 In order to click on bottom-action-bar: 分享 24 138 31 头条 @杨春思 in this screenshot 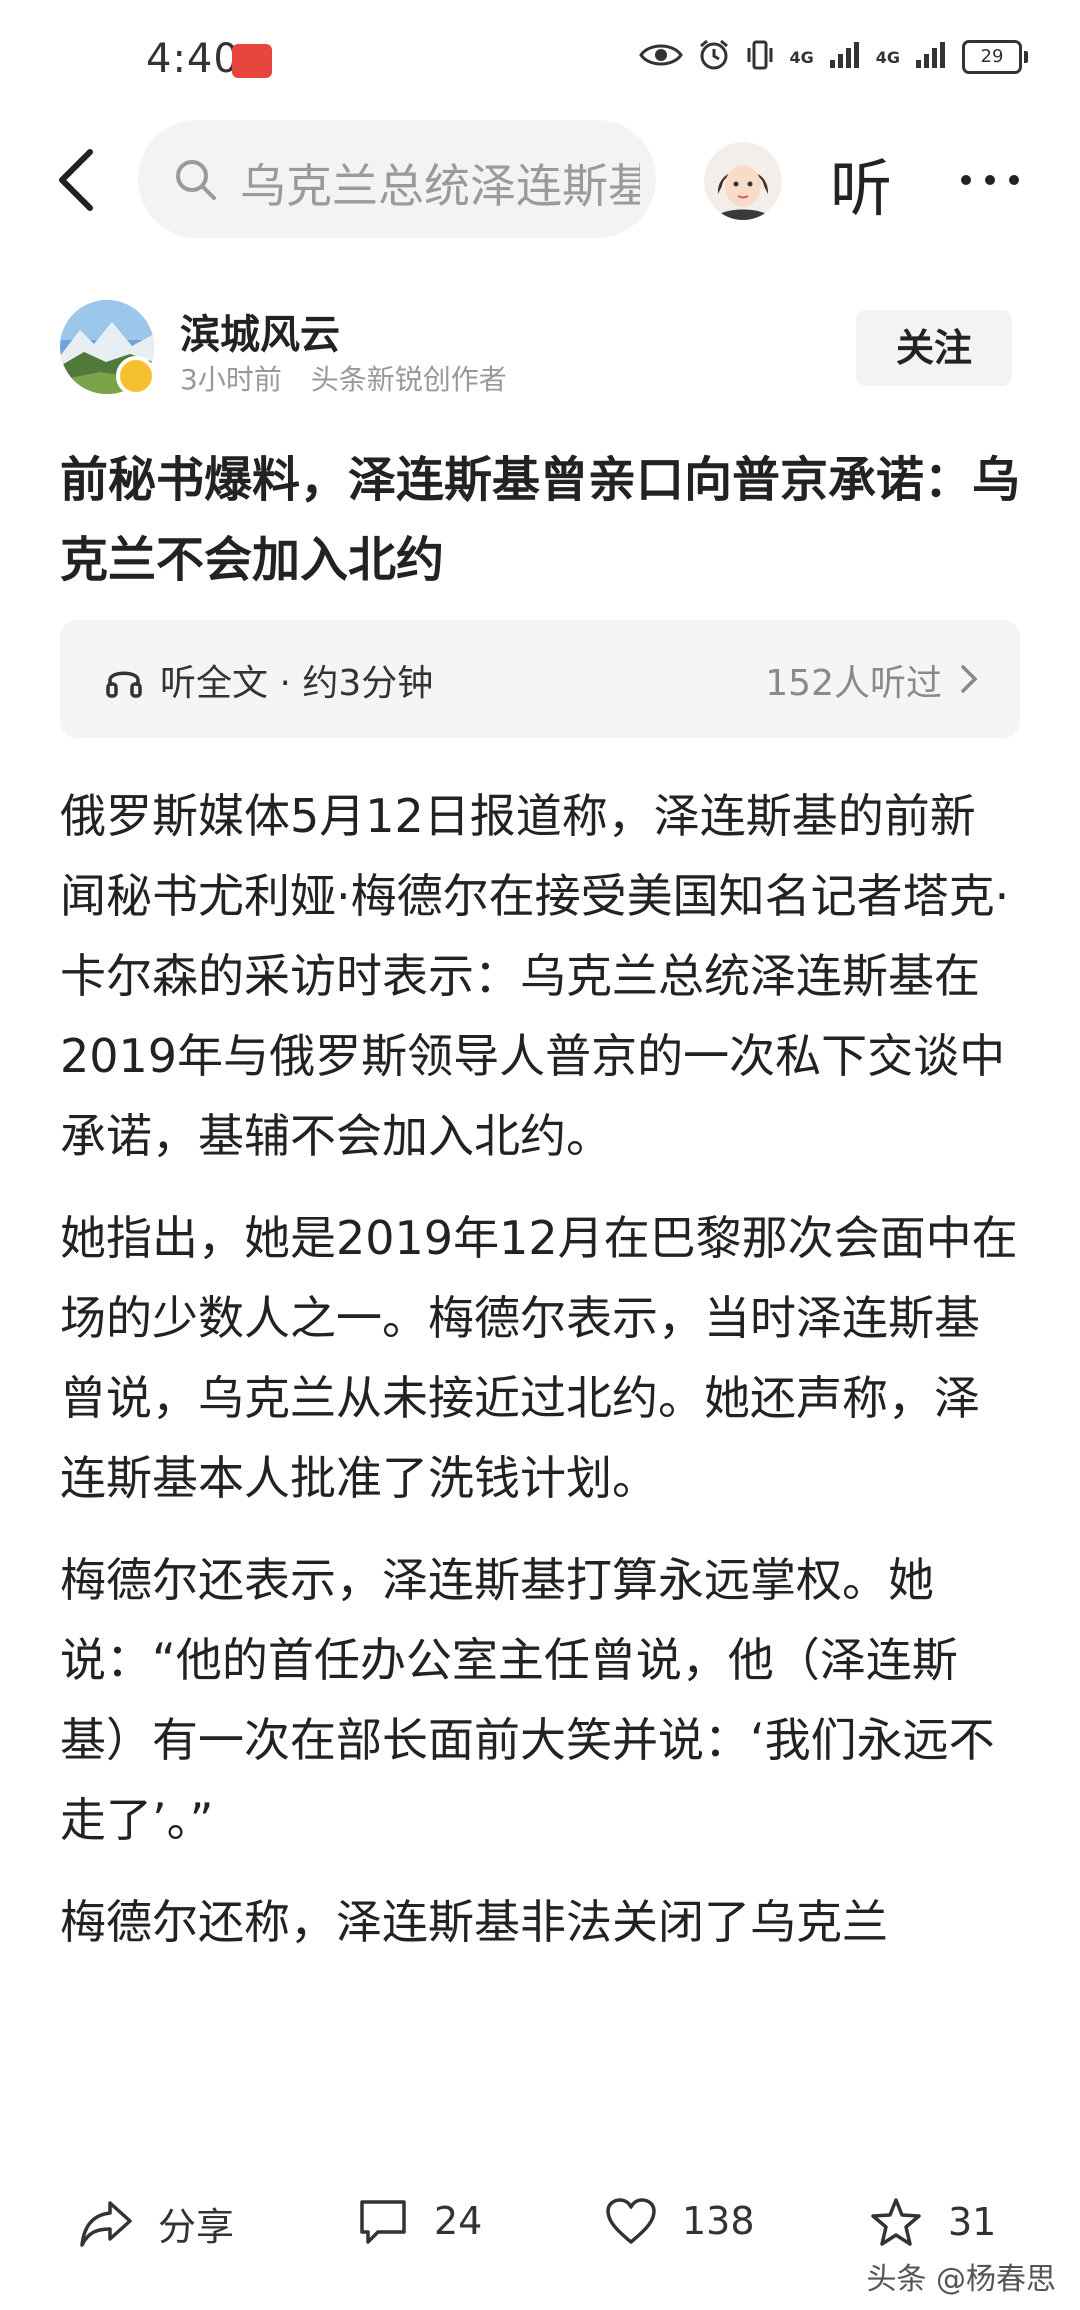, I will do `click(540, 2235)`.